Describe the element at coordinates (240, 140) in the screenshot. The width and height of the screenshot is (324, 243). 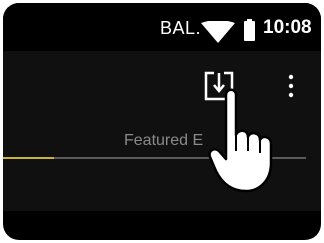
I see `tapping-hand-icon` at that location.